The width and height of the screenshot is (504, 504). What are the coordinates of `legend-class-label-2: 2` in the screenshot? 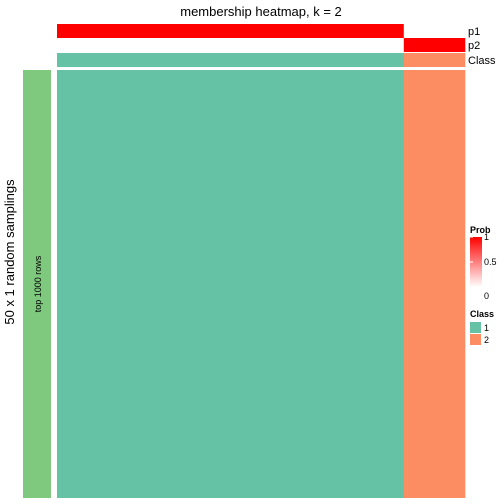 It's located at (486, 340).